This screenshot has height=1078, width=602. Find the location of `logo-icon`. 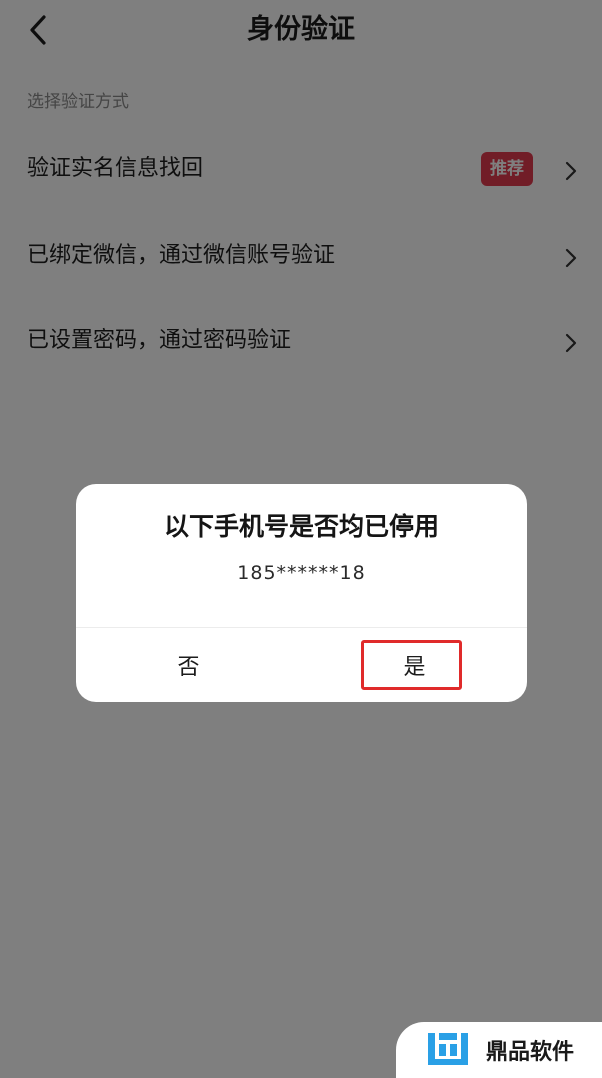

logo-icon is located at coordinates (448, 1049).